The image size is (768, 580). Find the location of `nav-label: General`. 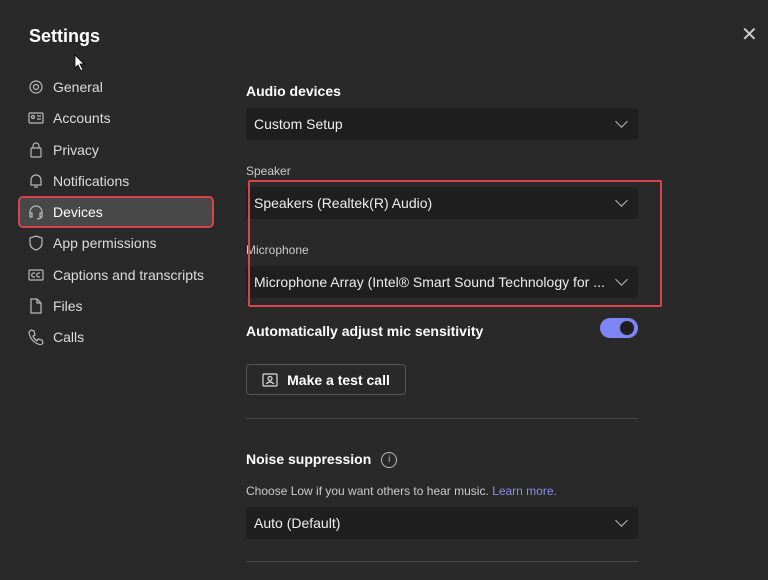

nav-label: General is located at coordinates (78, 87).